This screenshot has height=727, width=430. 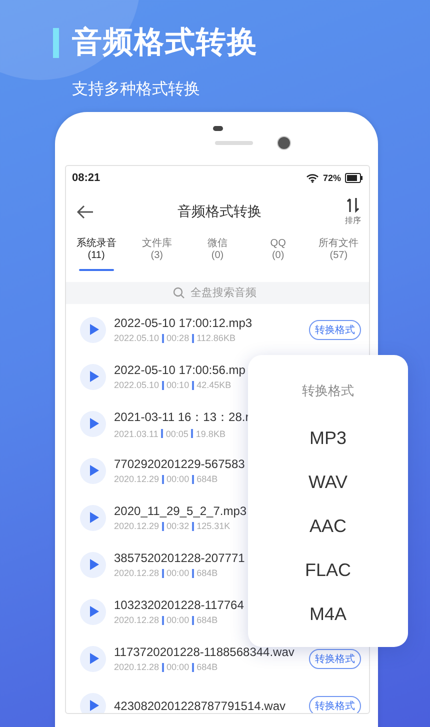 I want to click on sort-button: 排序, so click(x=353, y=211).